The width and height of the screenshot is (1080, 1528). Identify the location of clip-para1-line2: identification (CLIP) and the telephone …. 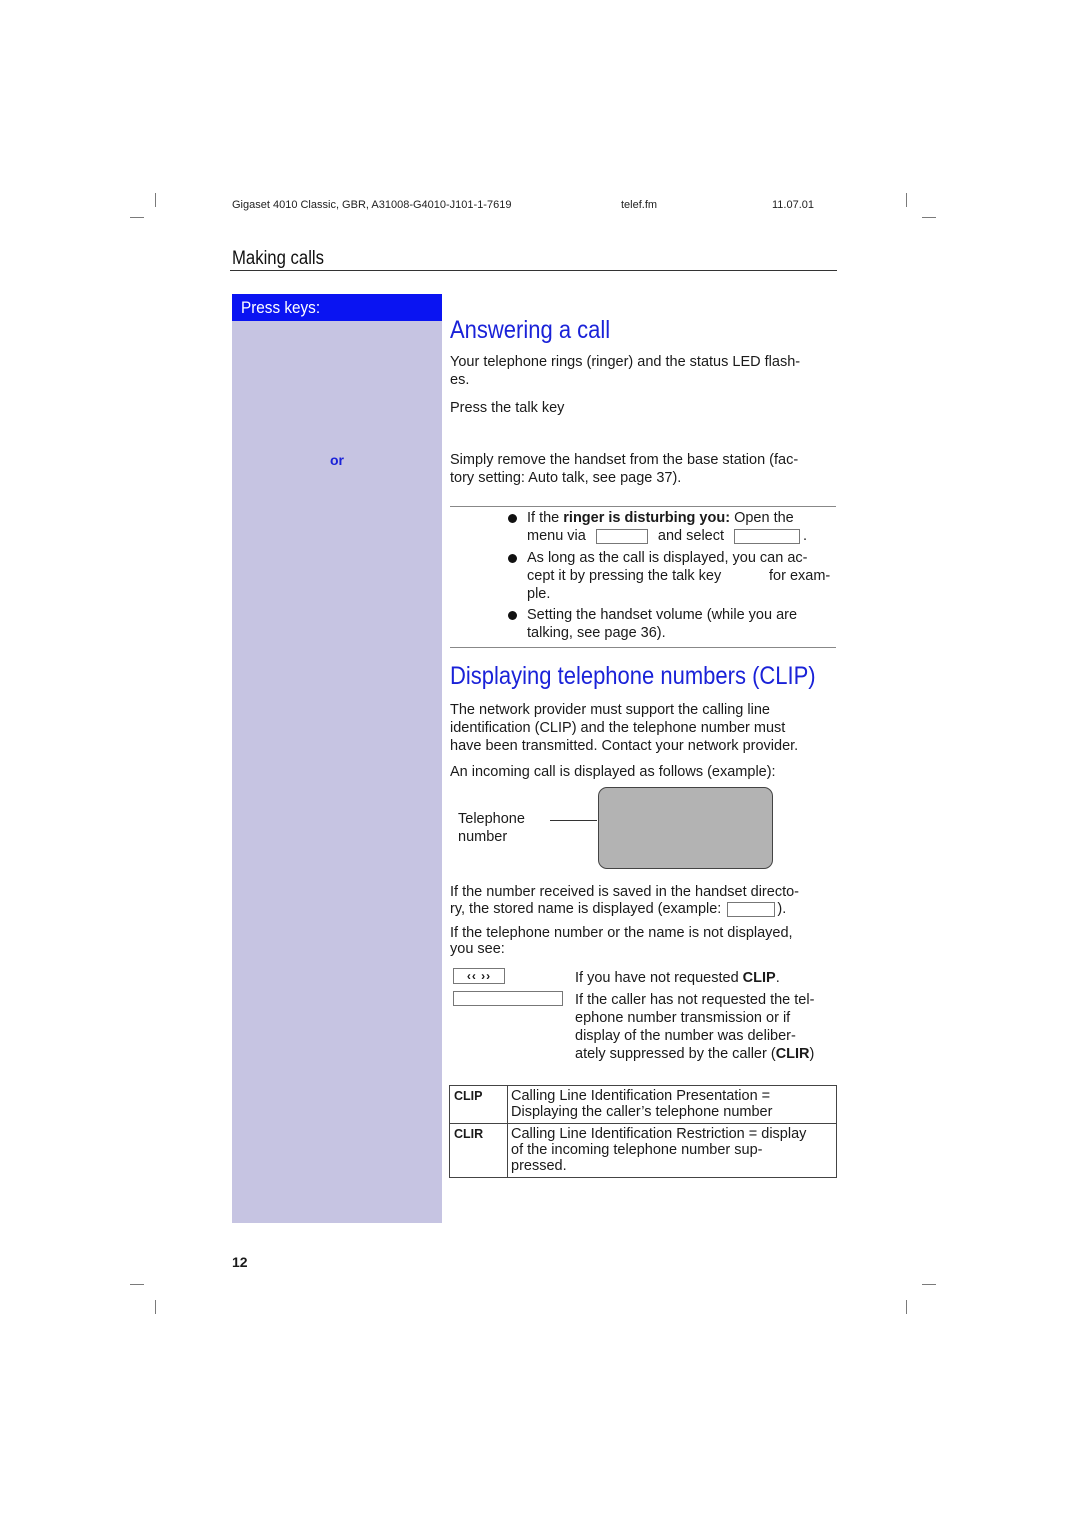
(618, 728).